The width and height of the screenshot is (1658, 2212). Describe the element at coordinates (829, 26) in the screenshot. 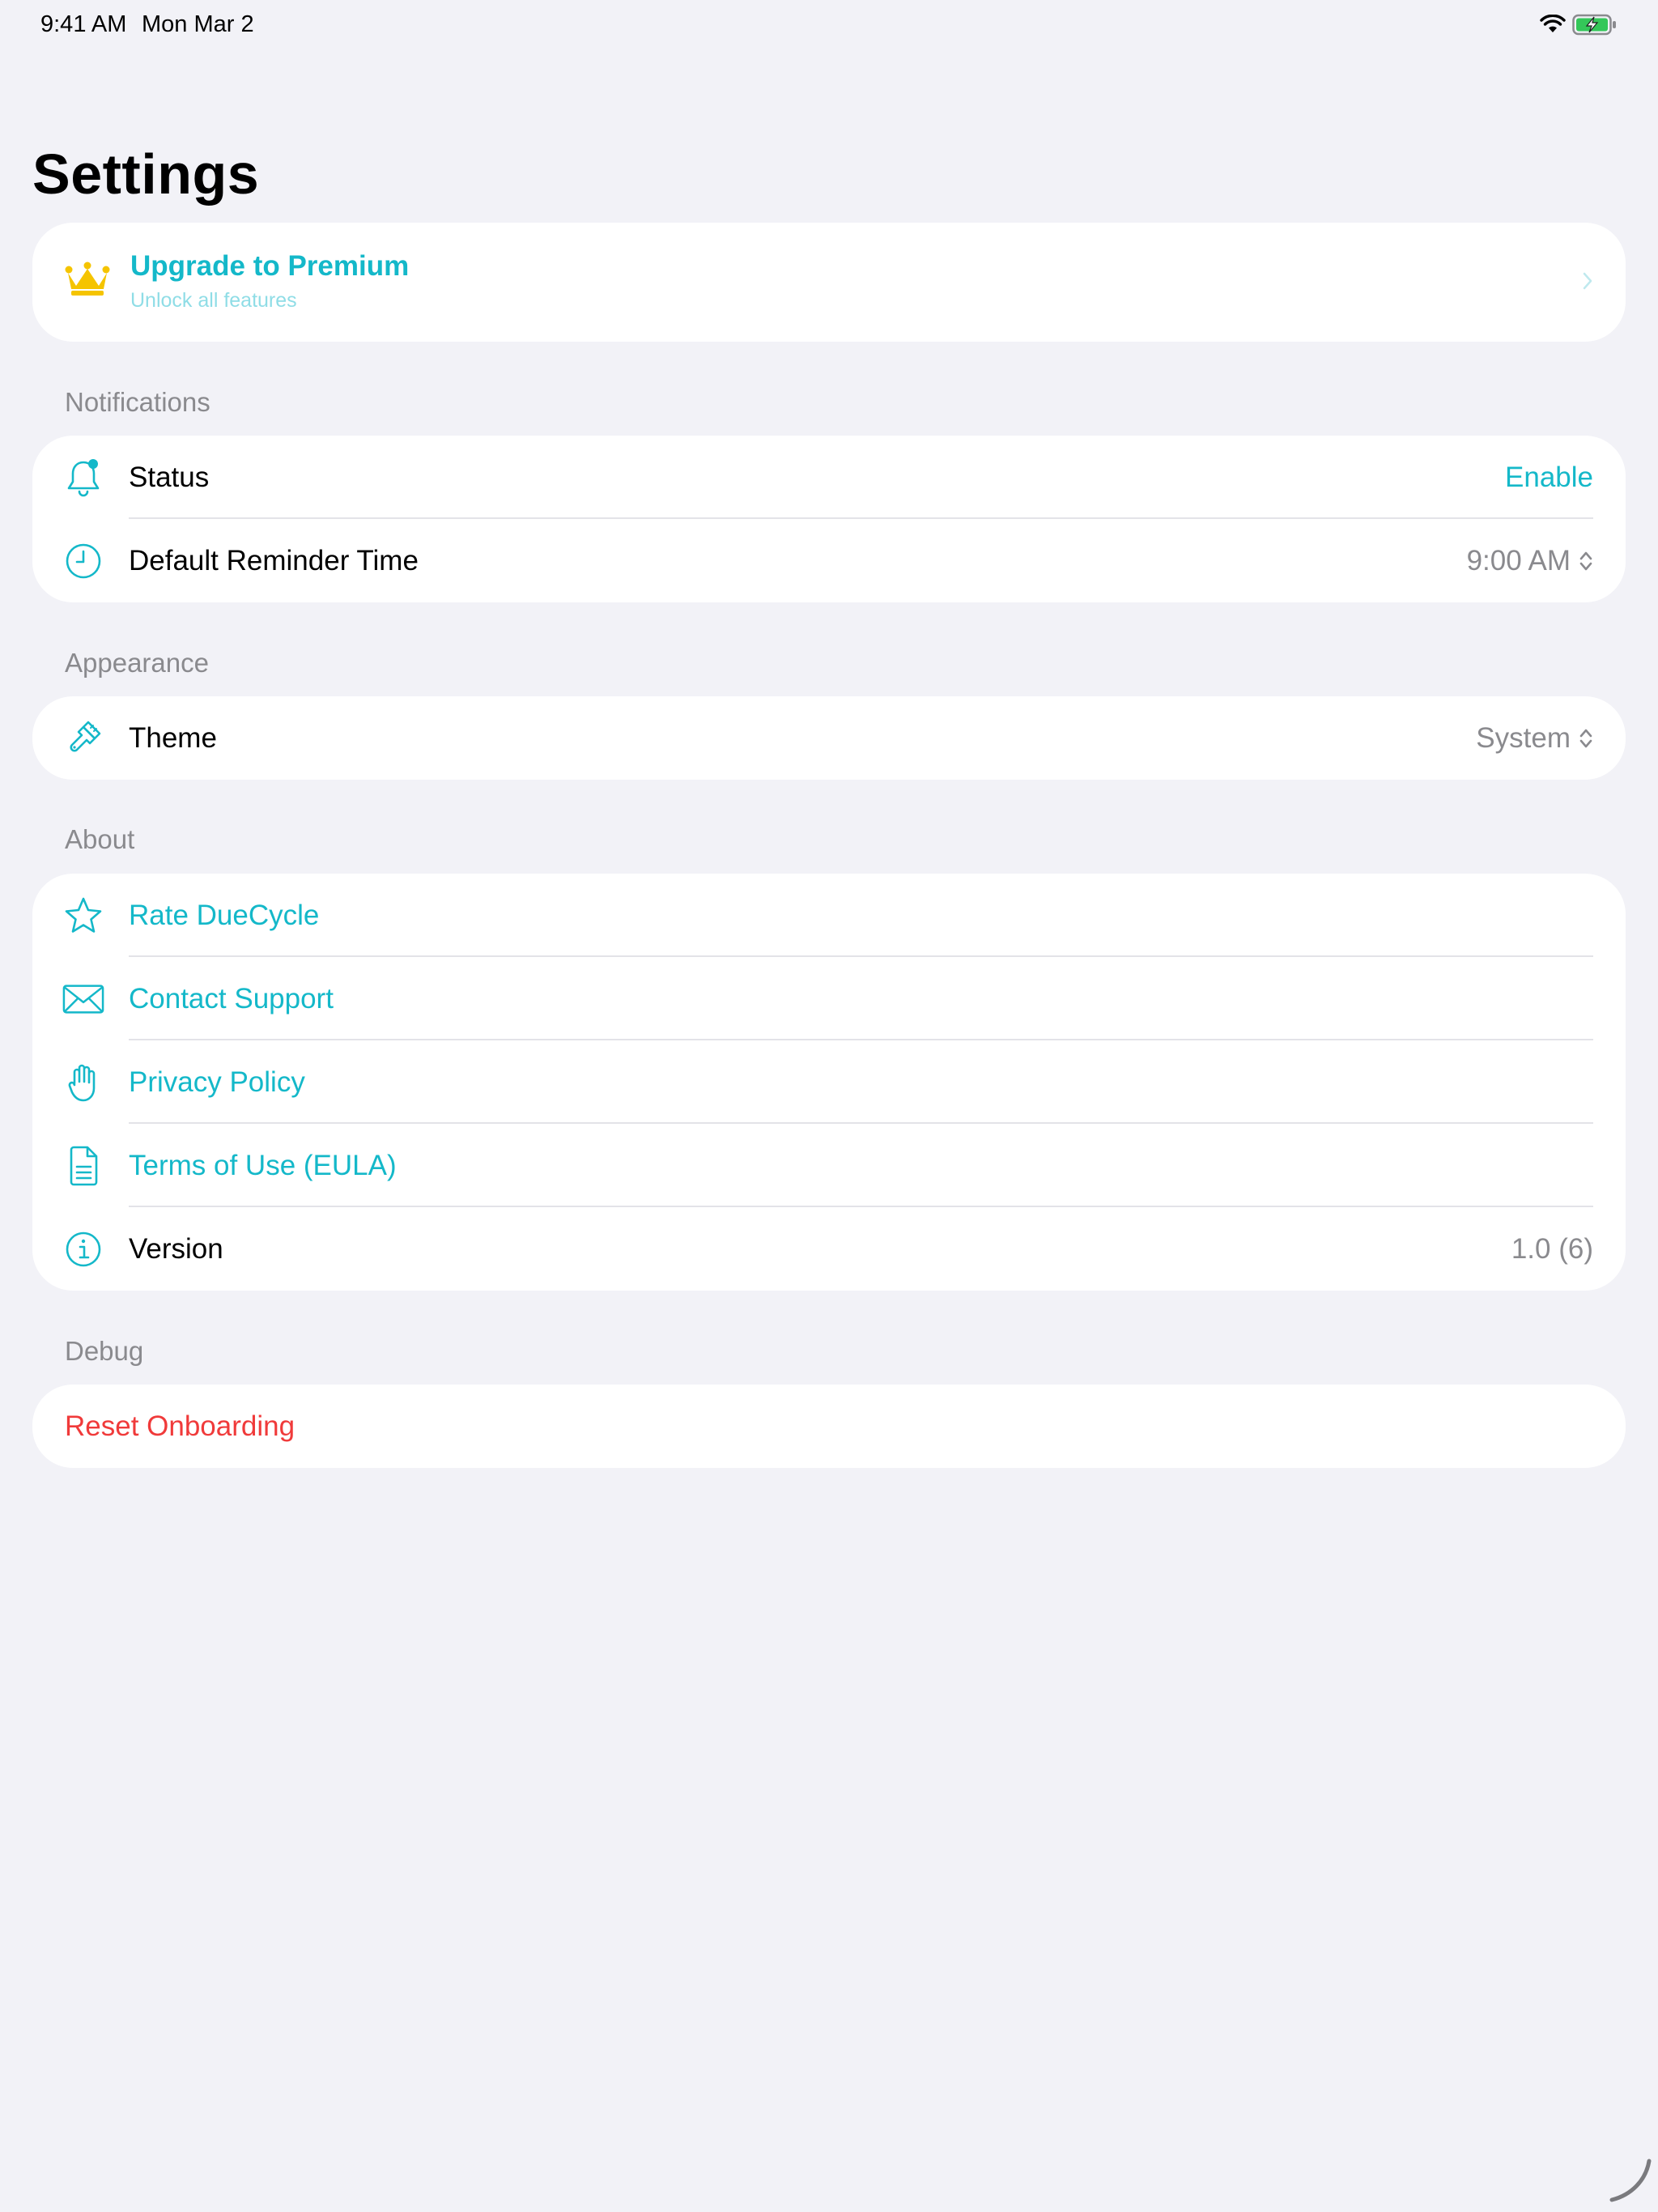

I see `status-bar: 9:41 AM Mon Mar 2` at that location.